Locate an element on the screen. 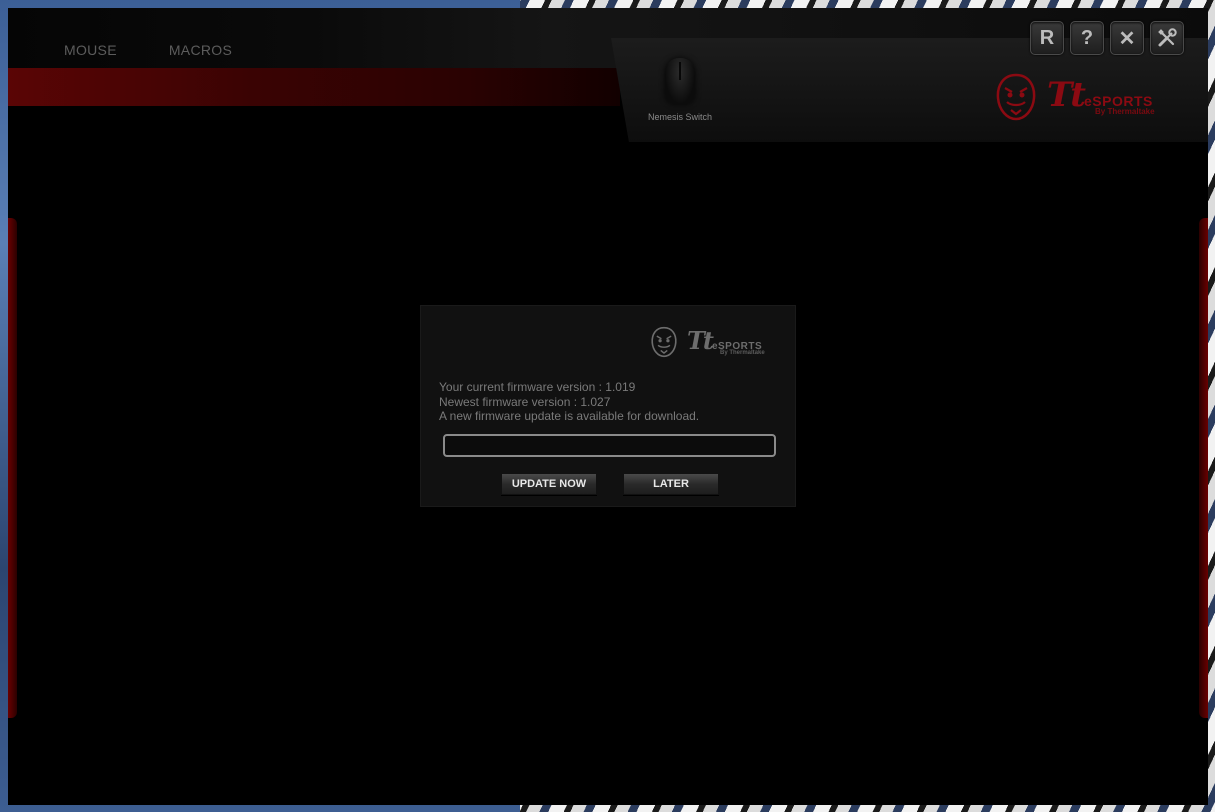  close-button: ✕ is located at coordinates (1127, 38).